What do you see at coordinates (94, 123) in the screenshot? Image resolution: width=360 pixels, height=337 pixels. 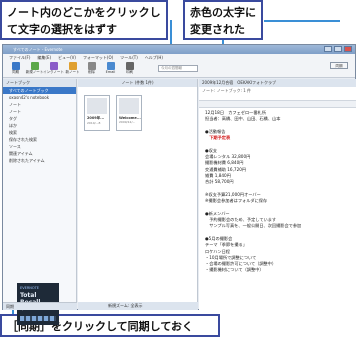 I see `note-thumbnail-date: 2010/...8` at bounding box center [94, 123].